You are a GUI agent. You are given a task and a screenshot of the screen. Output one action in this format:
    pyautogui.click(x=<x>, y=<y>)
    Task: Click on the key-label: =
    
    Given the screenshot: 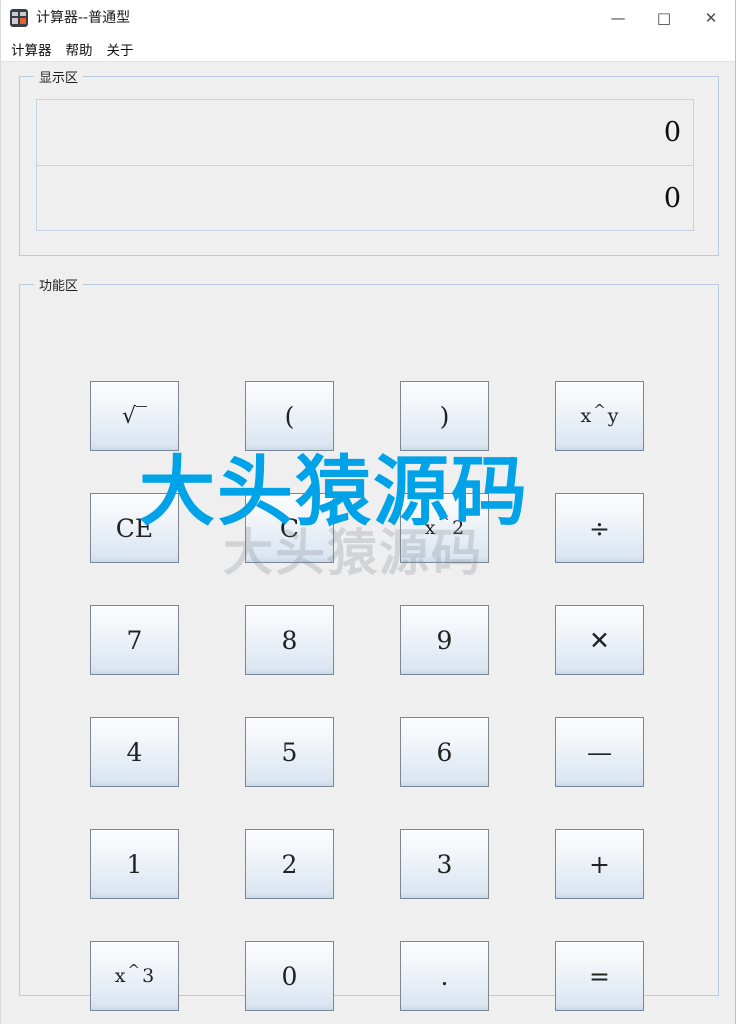 What is the action you would take?
    pyautogui.click(x=599, y=976)
    